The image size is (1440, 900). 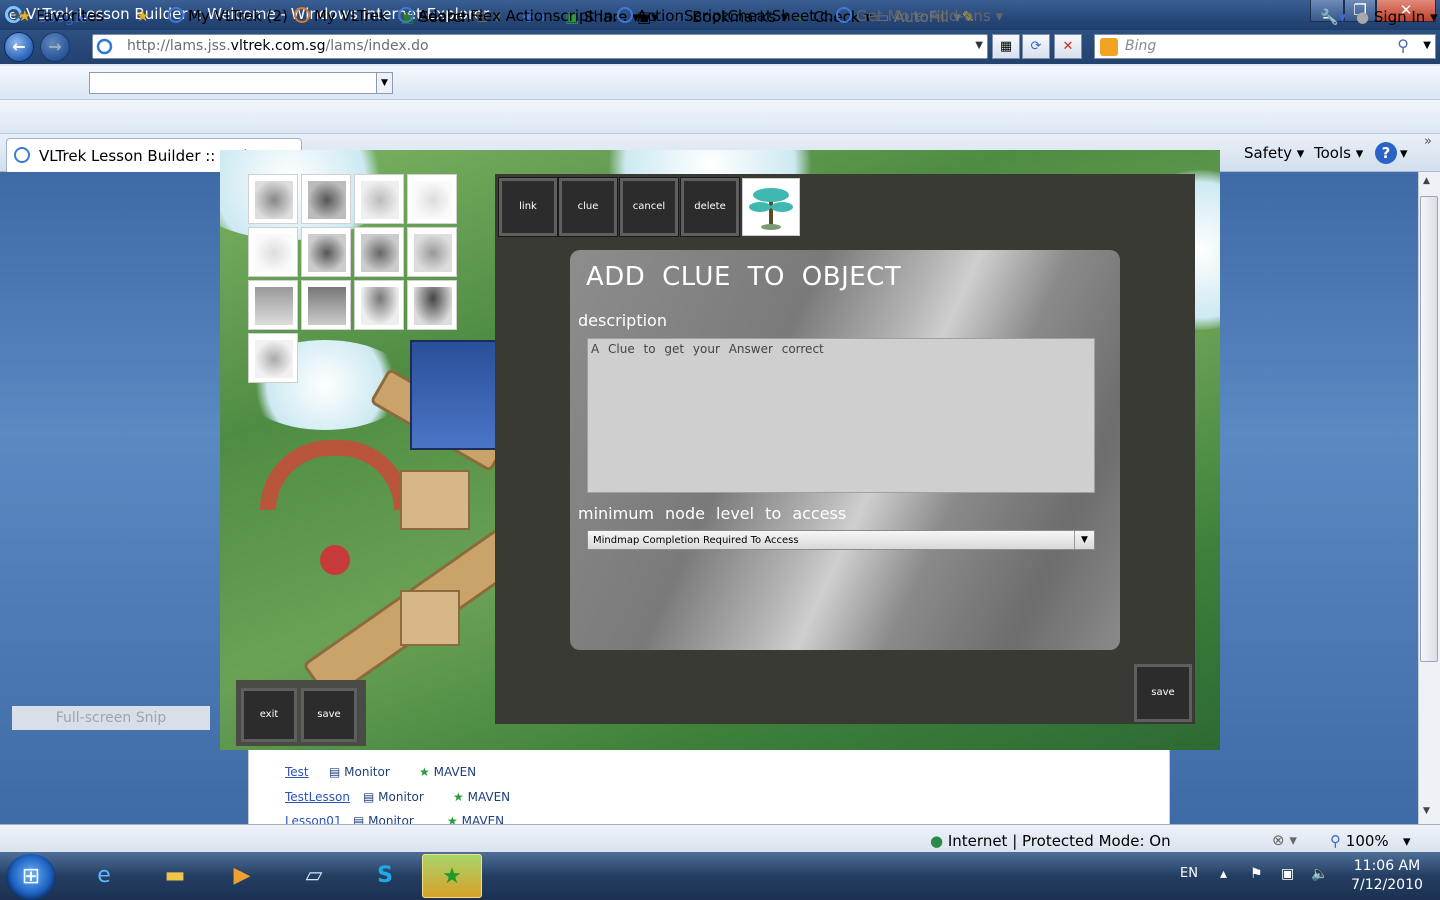 What do you see at coordinates (707, 349) in the screenshot?
I see `description-value: A Clue to get your Answer correct` at bounding box center [707, 349].